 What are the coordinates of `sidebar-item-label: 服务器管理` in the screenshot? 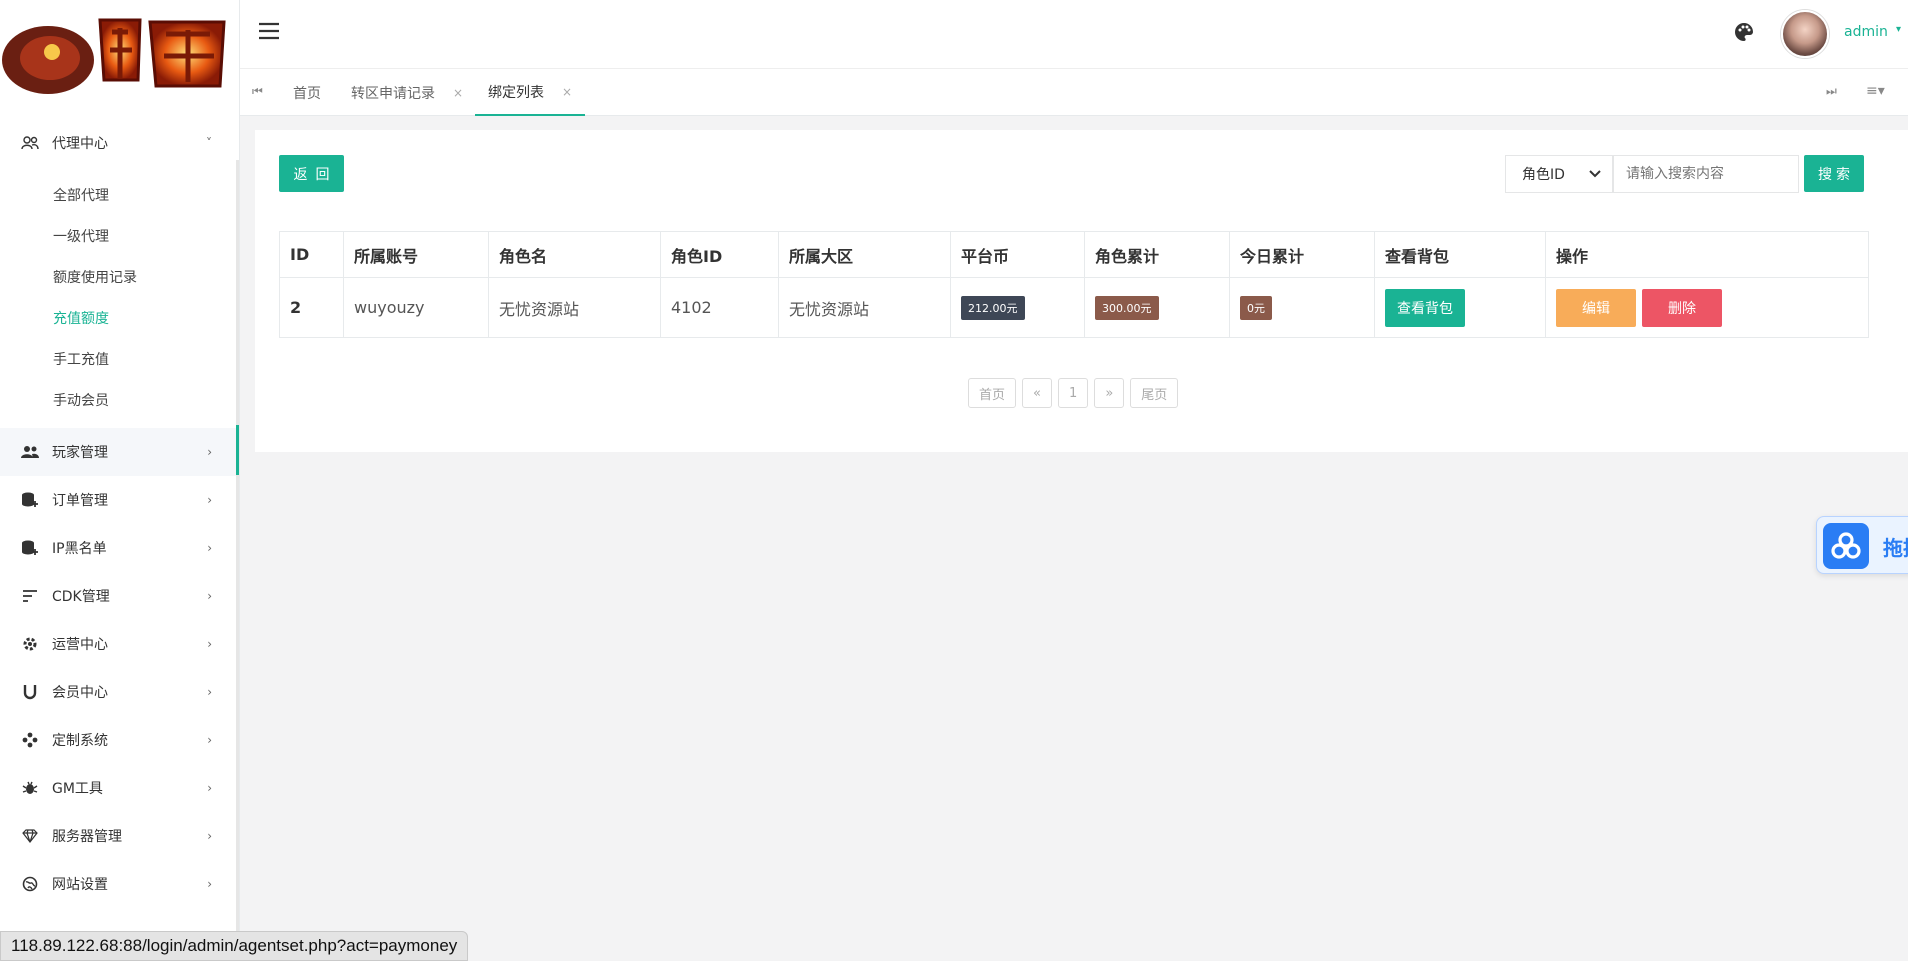 It's located at (87, 837).